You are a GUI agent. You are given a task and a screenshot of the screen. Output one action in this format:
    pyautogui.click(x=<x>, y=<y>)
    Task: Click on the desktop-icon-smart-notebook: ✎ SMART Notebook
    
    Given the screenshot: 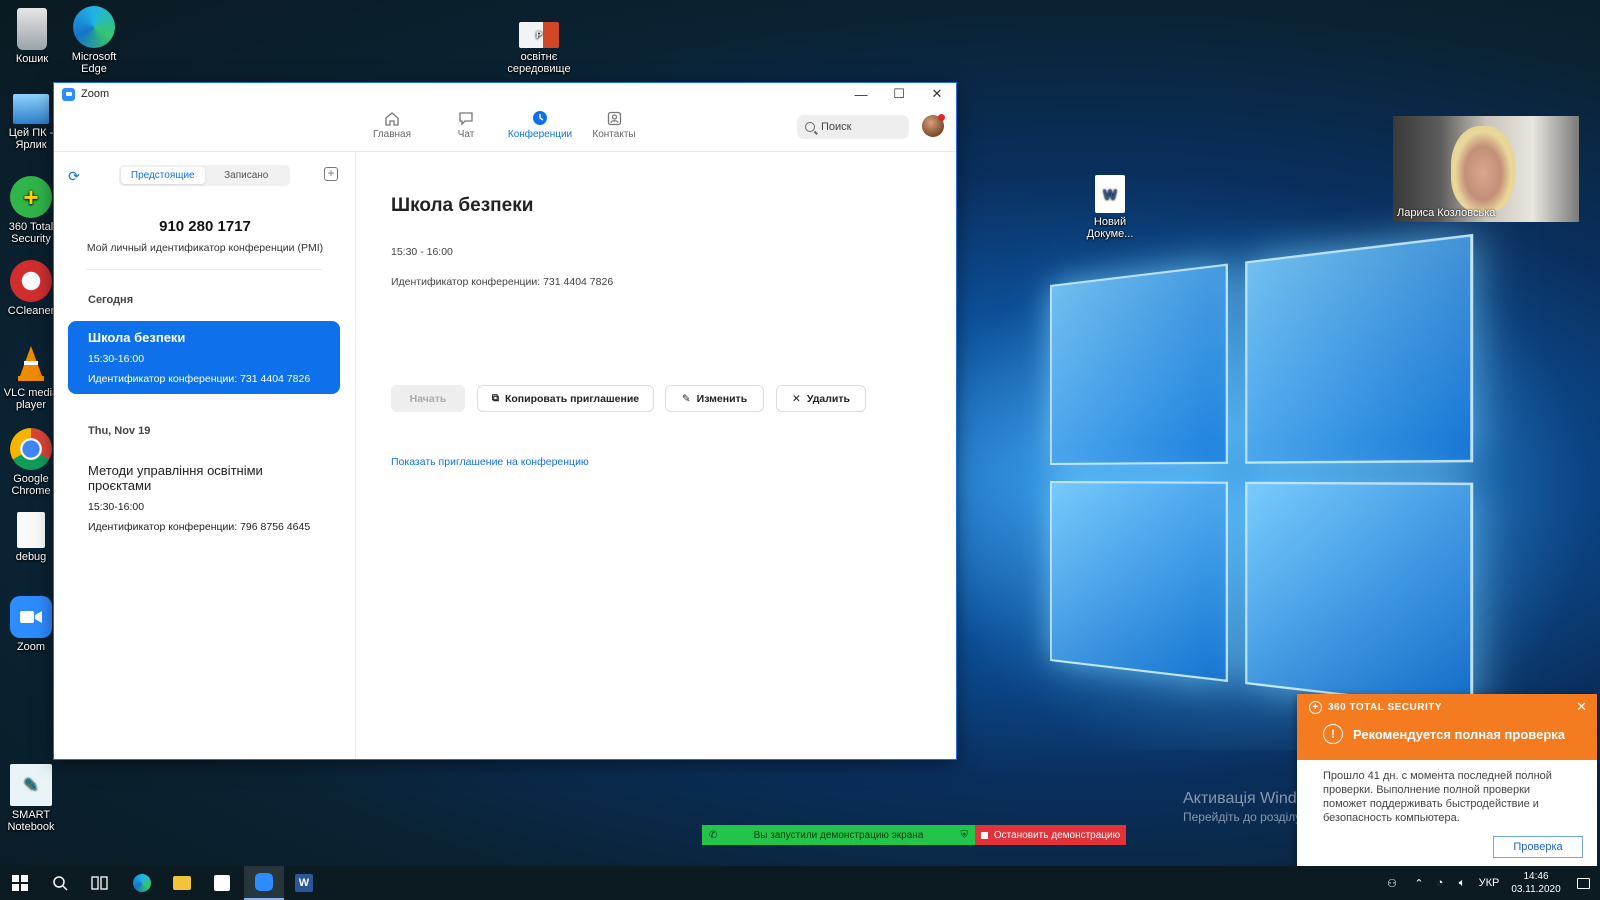 What is the action you would take?
    pyautogui.click(x=31, y=798)
    